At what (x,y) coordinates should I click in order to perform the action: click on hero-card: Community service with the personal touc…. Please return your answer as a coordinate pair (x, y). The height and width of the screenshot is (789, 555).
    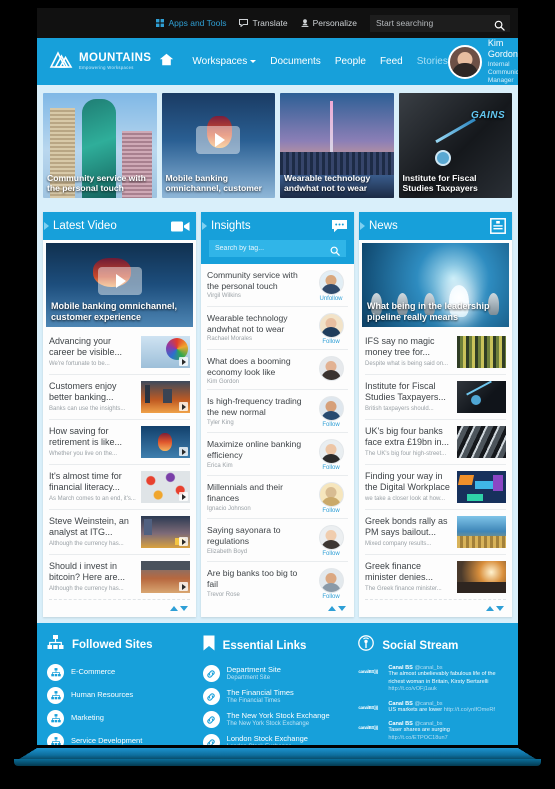
    Looking at the image, I should click on (100, 145).